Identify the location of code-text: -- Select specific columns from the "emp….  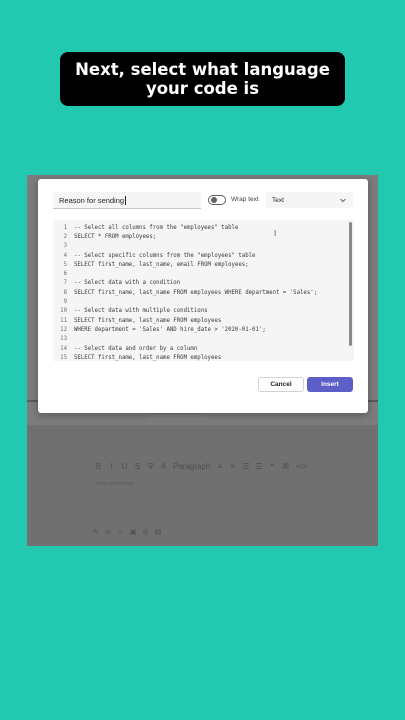
(165, 255).